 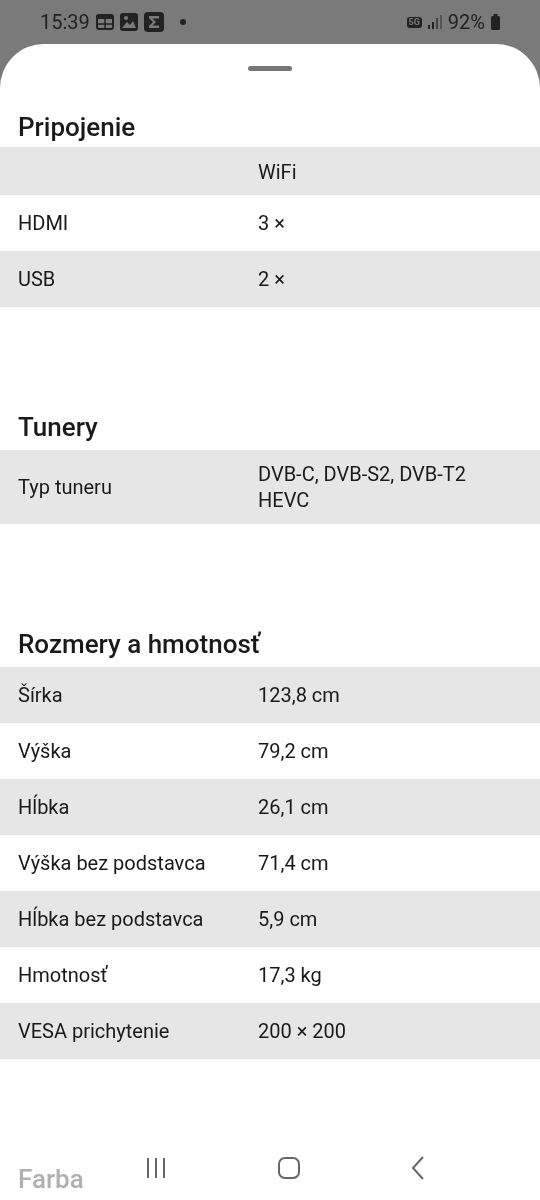 I want to click on spec-value: 200 × 200, so click(x=303, y=1031).